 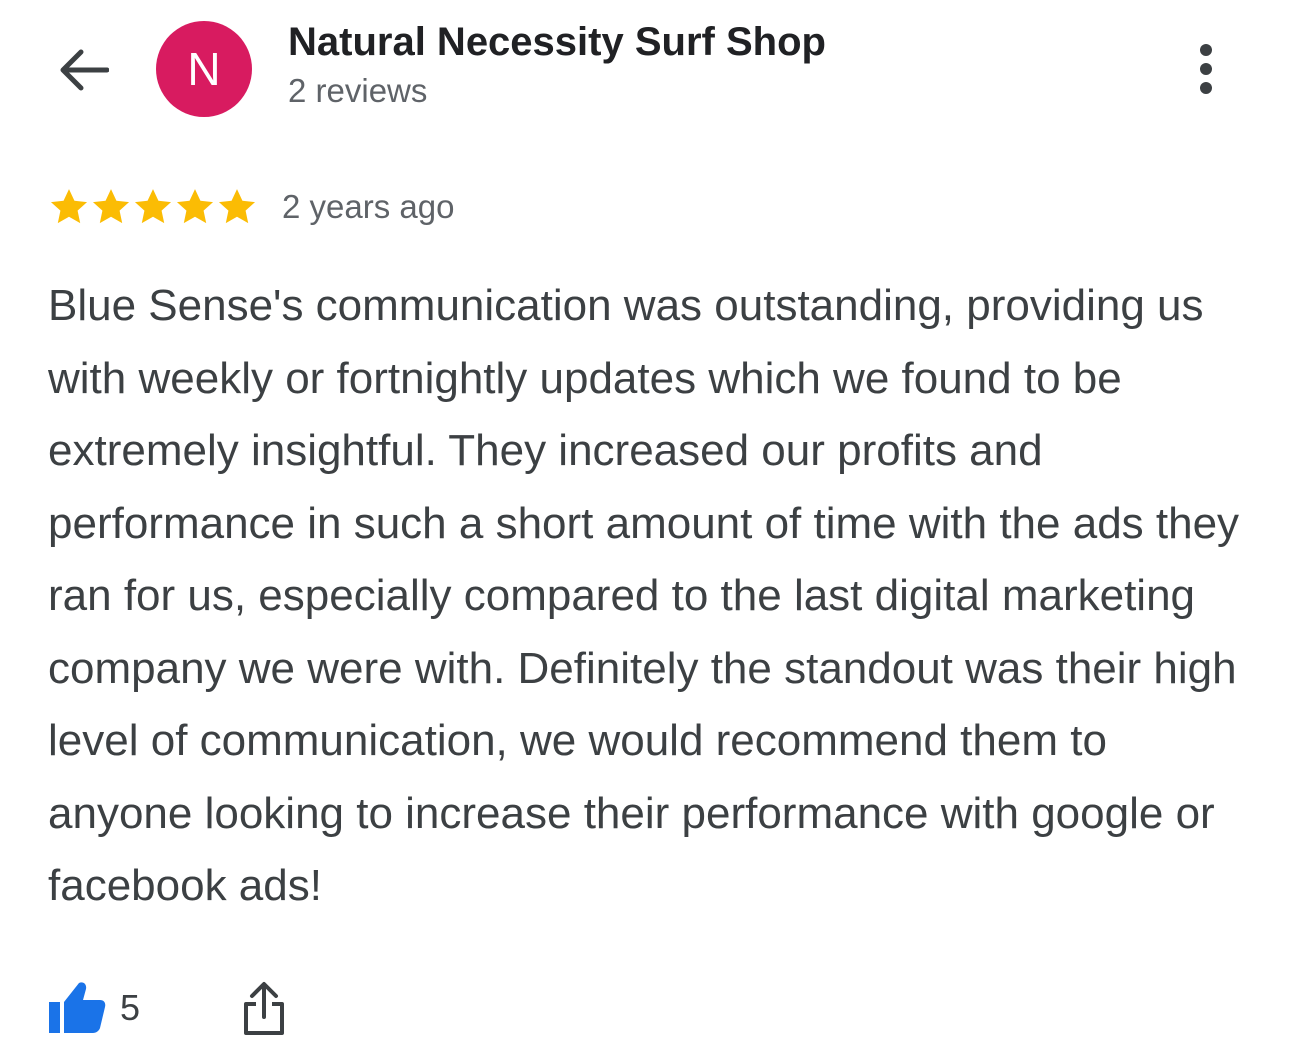 I want to click on star-rating, so click(x=153, y=207).